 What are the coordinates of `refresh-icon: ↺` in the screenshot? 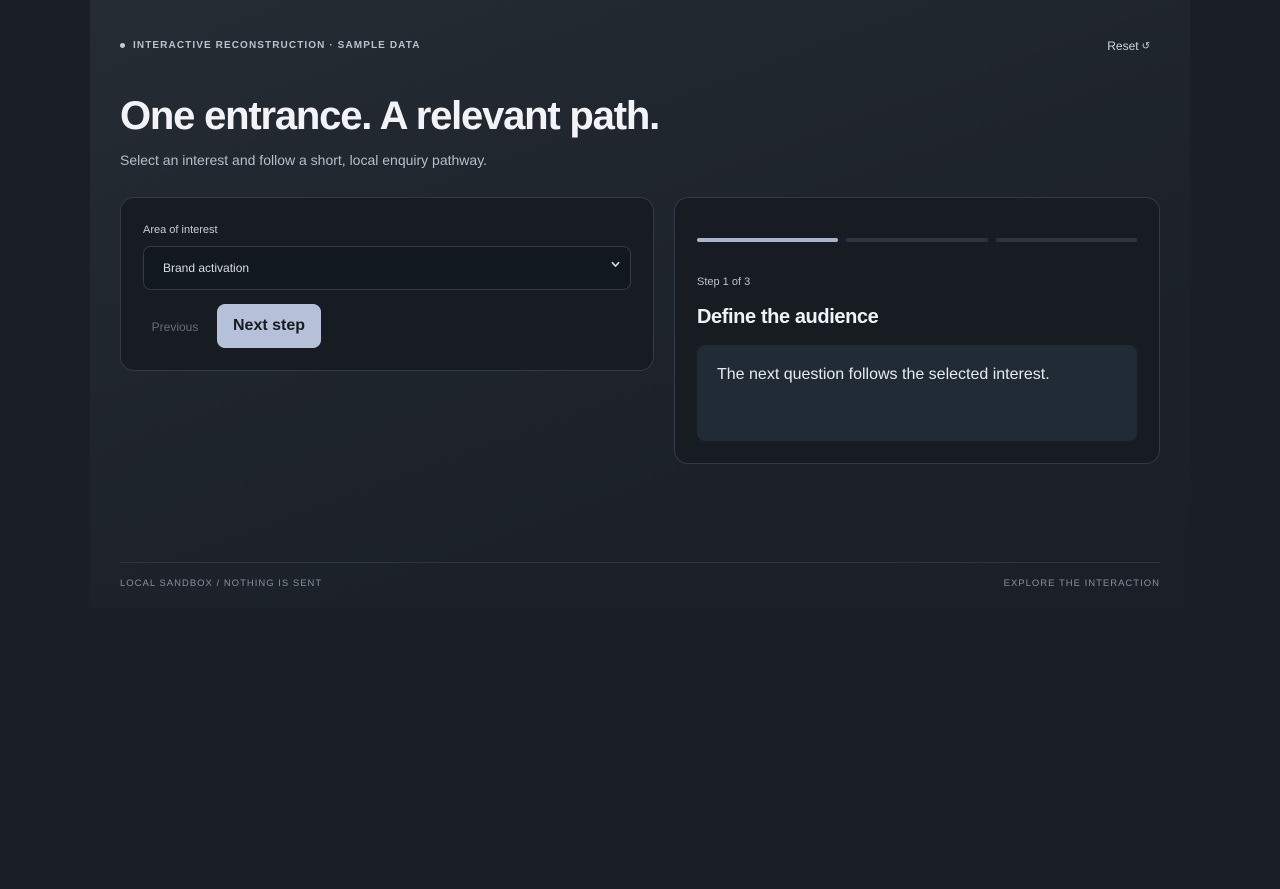 It's located at (1145, 46).